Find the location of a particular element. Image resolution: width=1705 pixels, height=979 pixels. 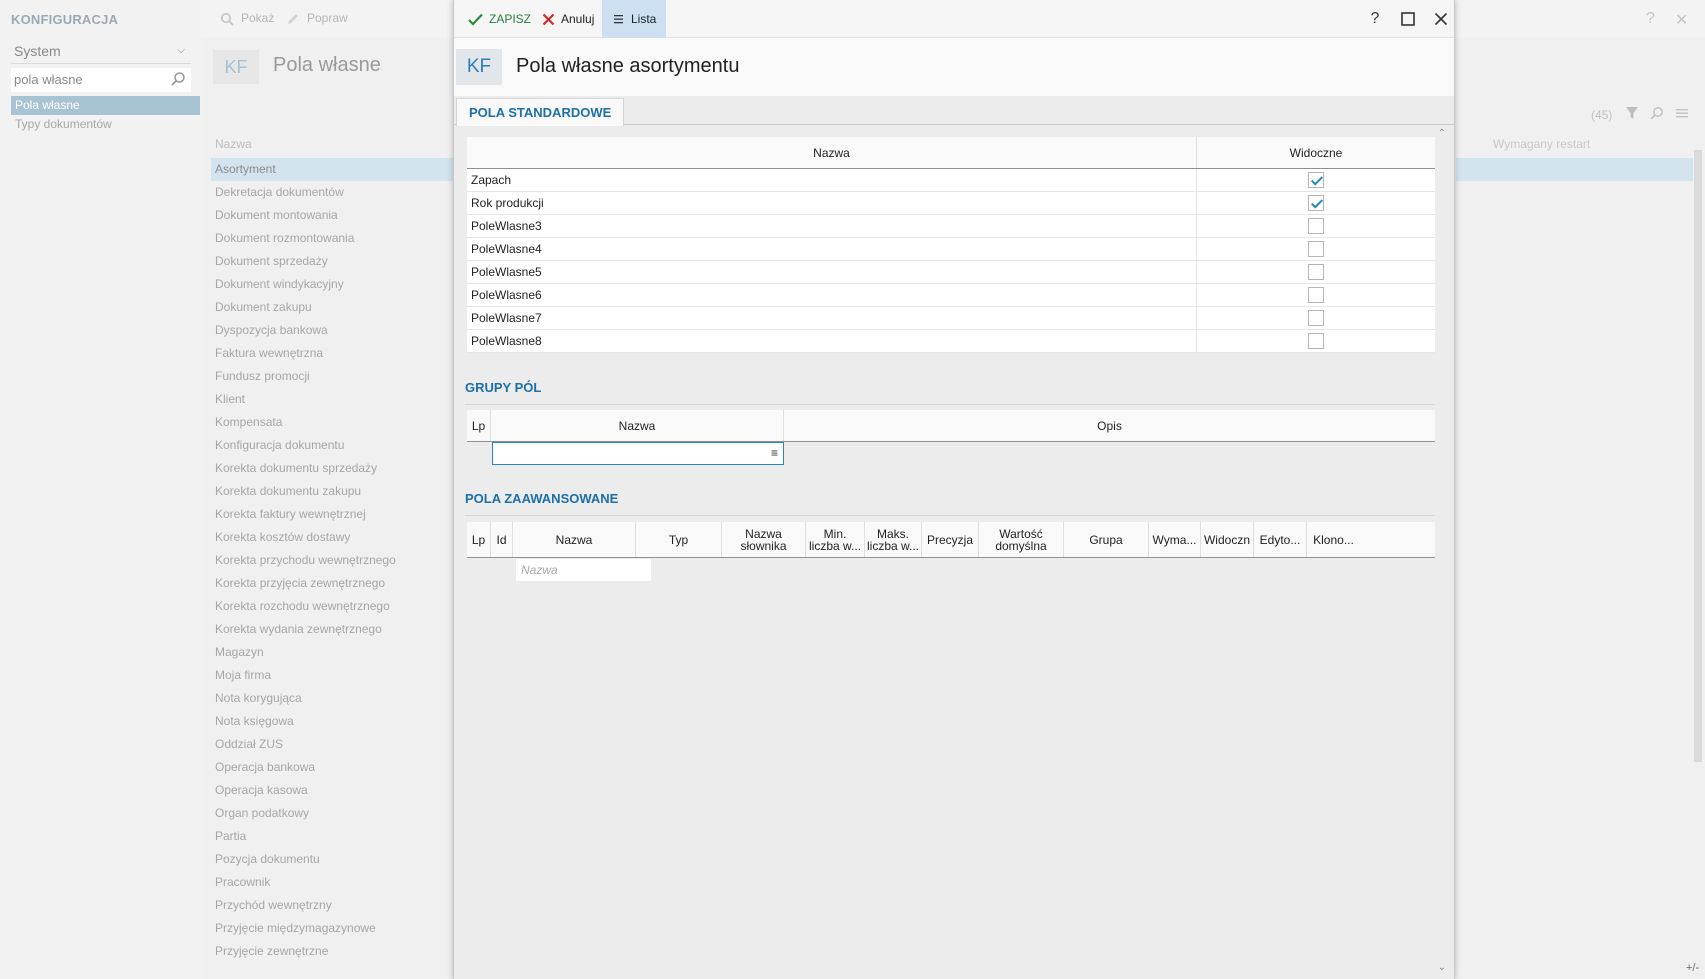

field-name-cell: PoleWlasne6 is located at coordinates (832, 295).